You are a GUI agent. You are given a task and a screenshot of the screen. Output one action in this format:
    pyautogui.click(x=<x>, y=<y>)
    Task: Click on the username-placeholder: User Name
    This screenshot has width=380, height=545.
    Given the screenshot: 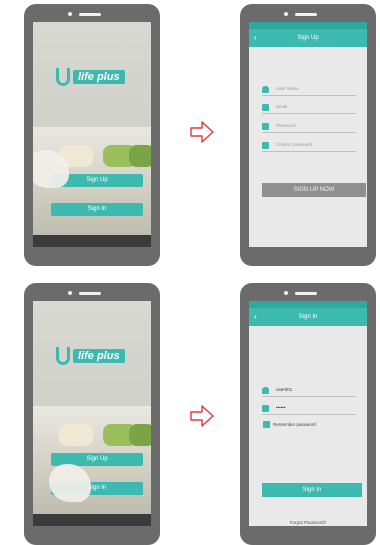 What is the action you would take?
    pyautogui.click(x=287, y=88)
    